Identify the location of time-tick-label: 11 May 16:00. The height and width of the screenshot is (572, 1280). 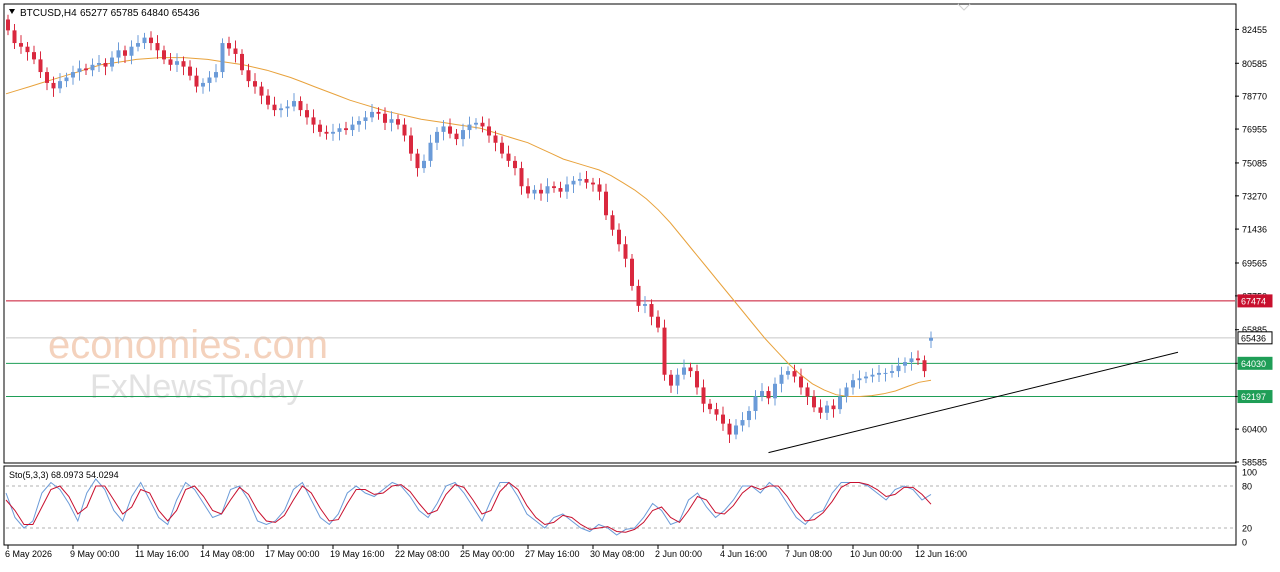
(162, 554).